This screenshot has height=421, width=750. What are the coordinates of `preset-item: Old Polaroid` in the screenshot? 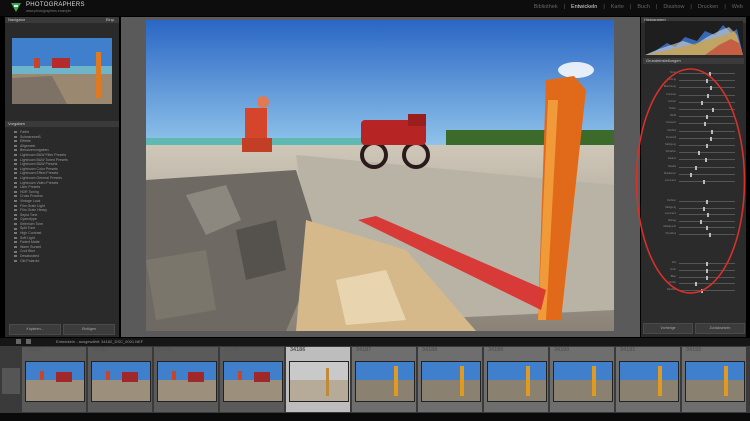 It's located at (64, 261).